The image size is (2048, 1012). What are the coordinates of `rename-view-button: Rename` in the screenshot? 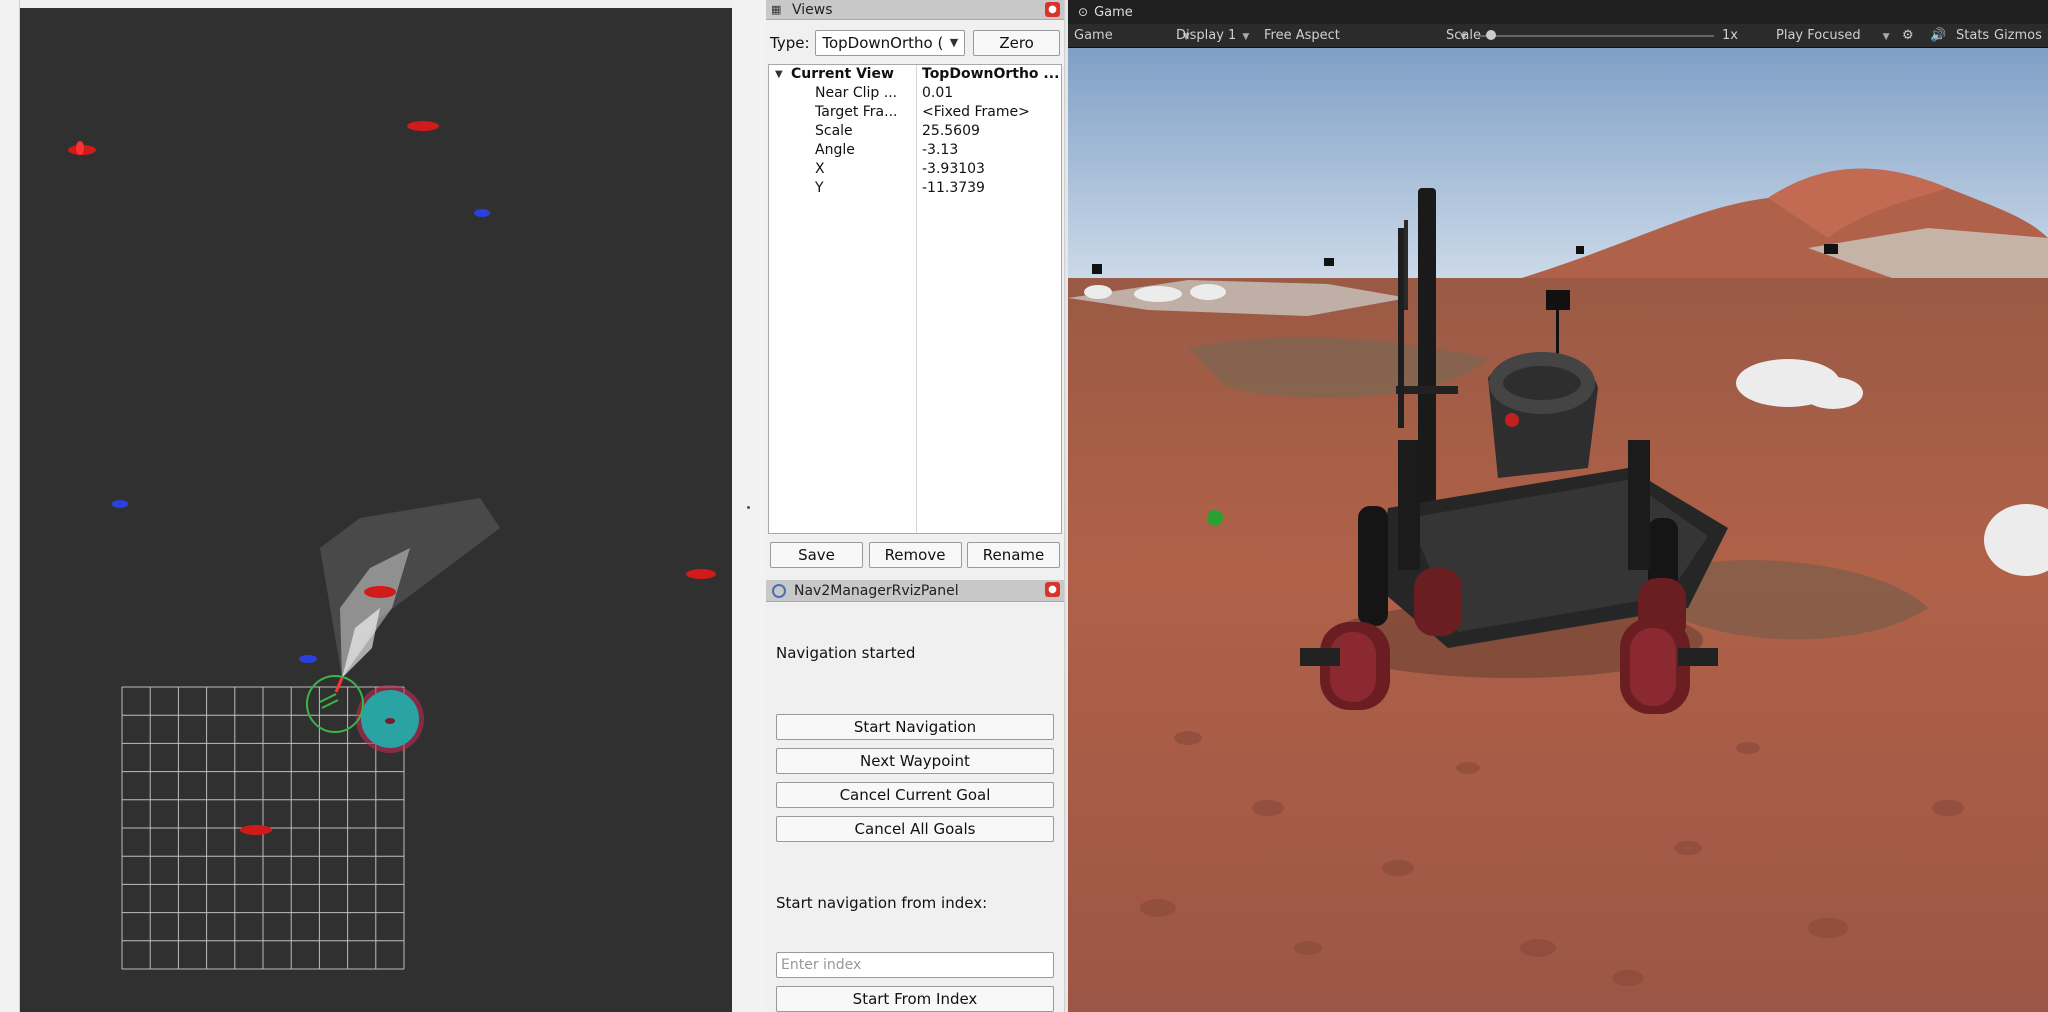 It's located at (1013, 555).